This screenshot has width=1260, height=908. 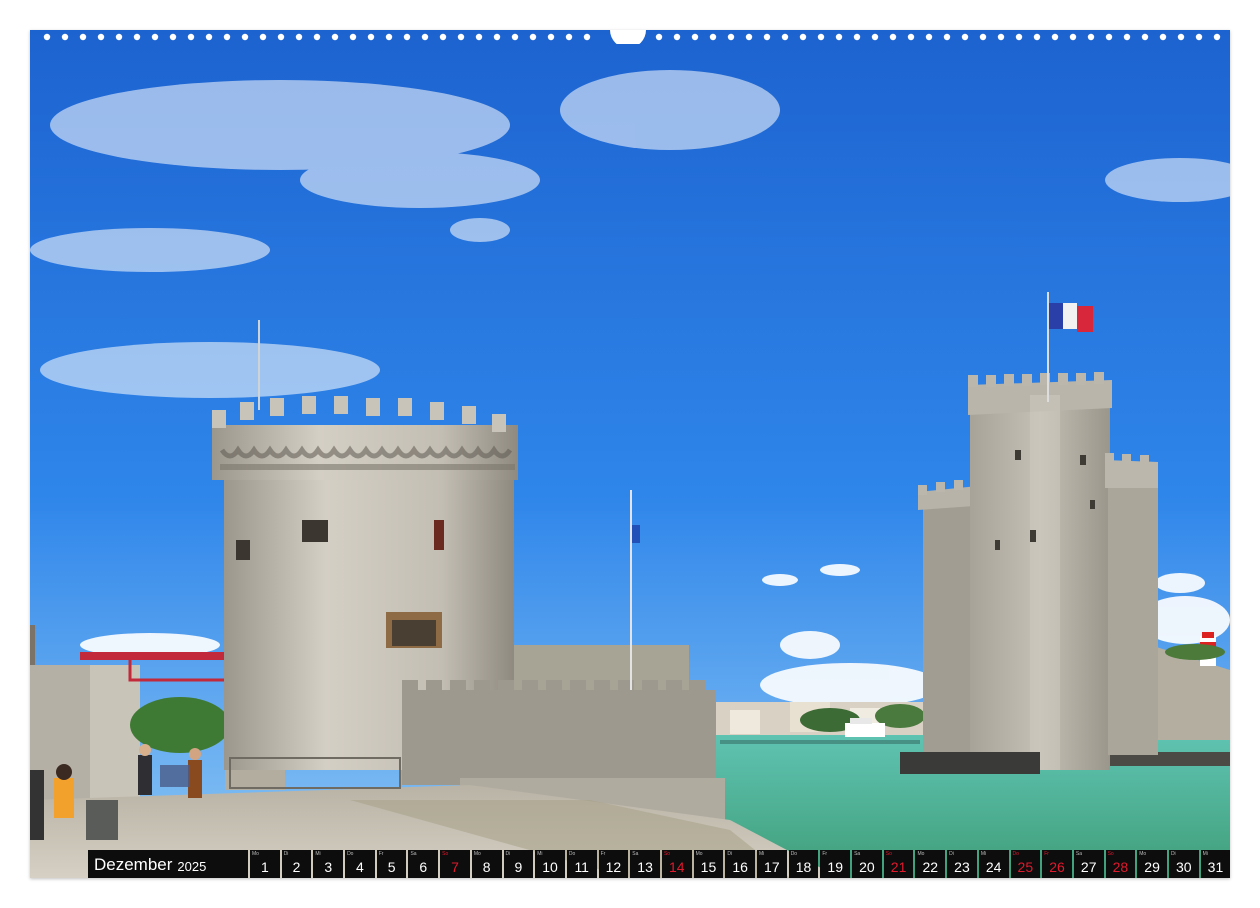 What do you see at coordinates (632, 37) in the screenshot?
I see `spiral-binding` at bounding box center [632, 37].